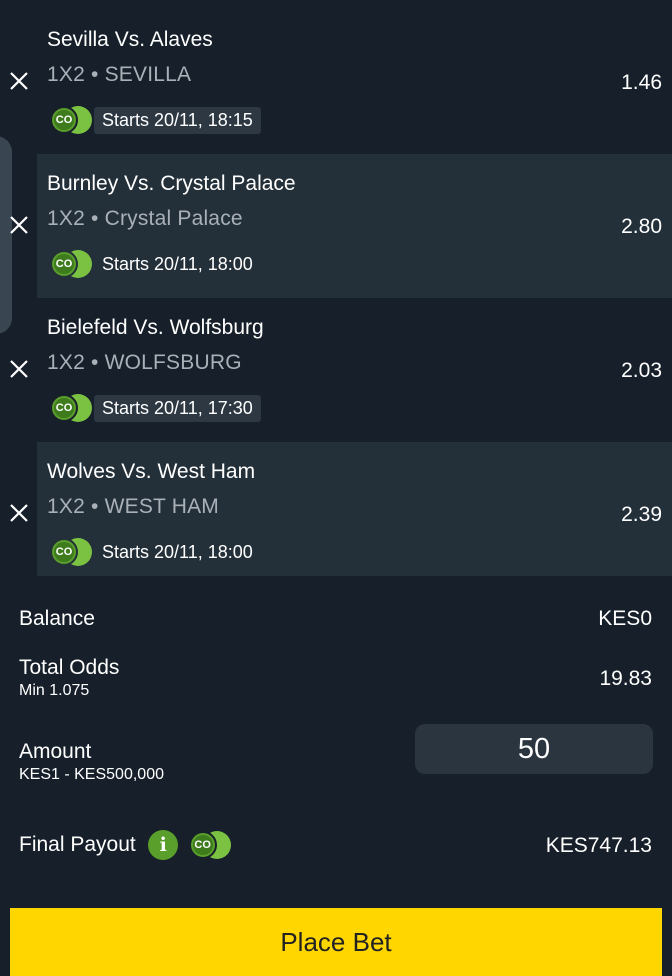 This screenshot has height=976, width=672. Describe the element at coordinates (171, 183) in the screenshot. I see `match-title: Burnley Vs. Crystal Palace` at that location.